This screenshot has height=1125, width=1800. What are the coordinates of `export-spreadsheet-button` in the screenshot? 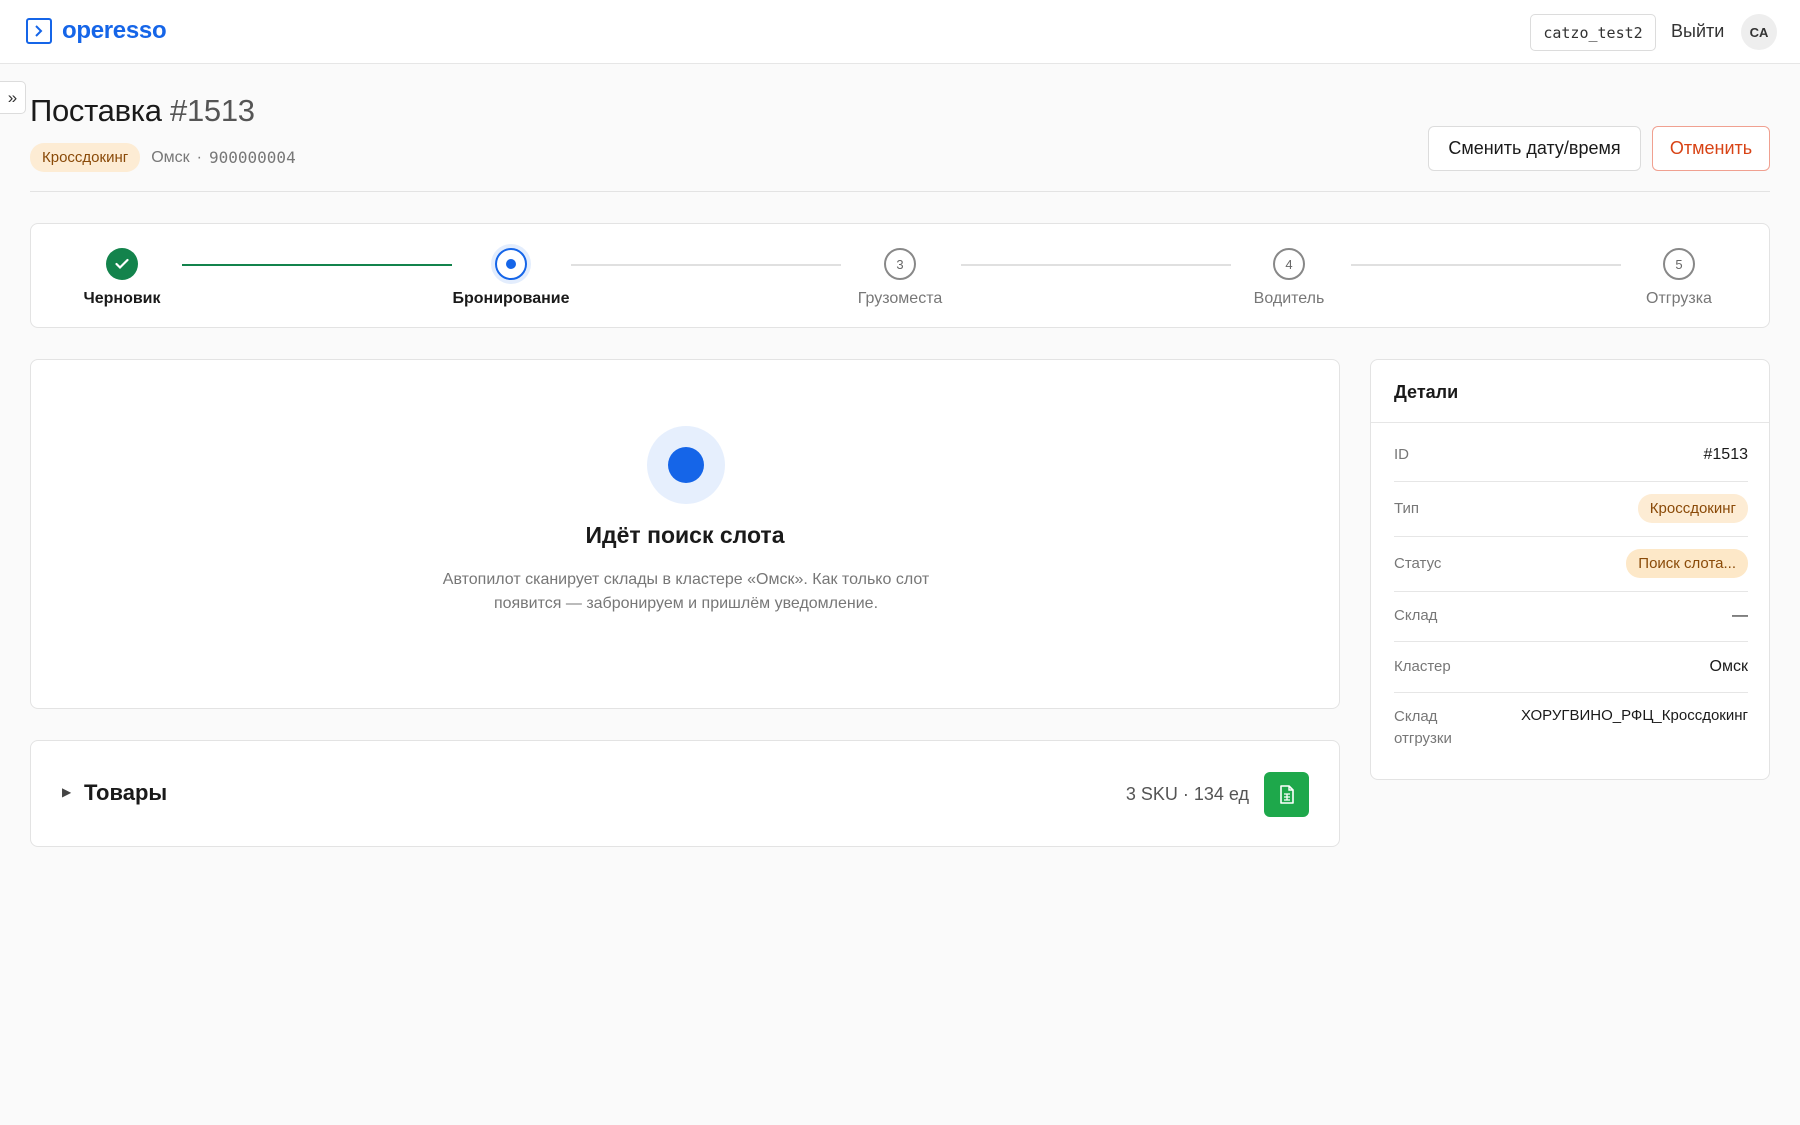 It's located at (1286, 794).